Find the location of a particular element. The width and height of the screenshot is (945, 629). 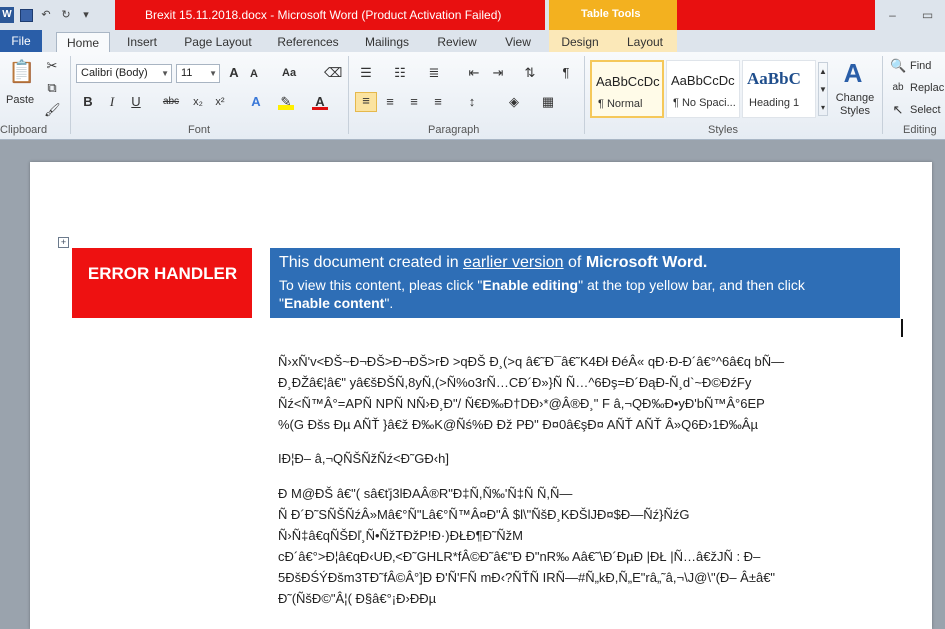

style-normal: AaBbCcDc ¶ Normal is located at coordinates (627, 89).